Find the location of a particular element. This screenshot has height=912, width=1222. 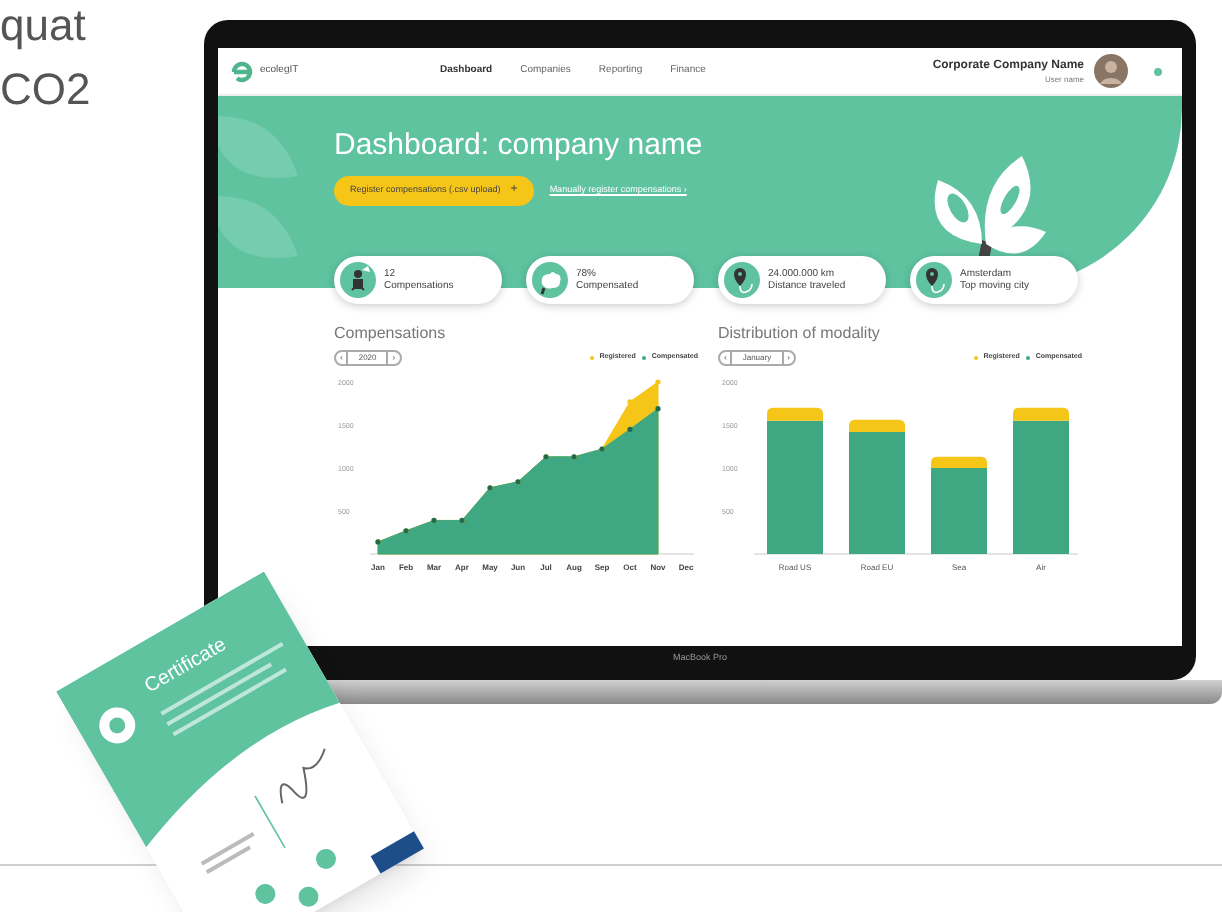

person-icon is located at coordinates (358, 280).